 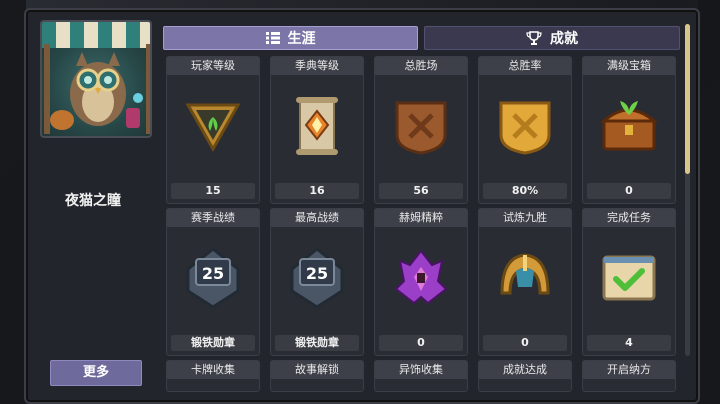 I want to click on stat-card-season-record: 赛季战绩 25 锻铁勋章, so click(x=213, y=282).